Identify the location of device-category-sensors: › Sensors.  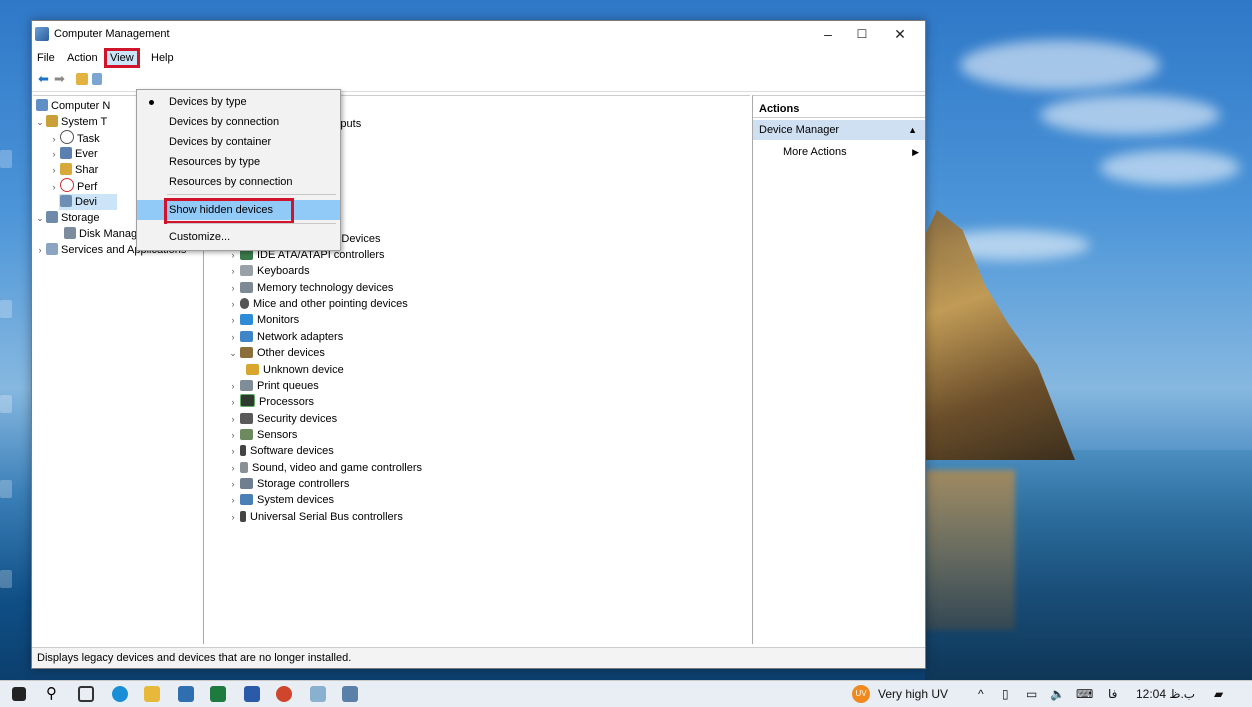
(262, 435).